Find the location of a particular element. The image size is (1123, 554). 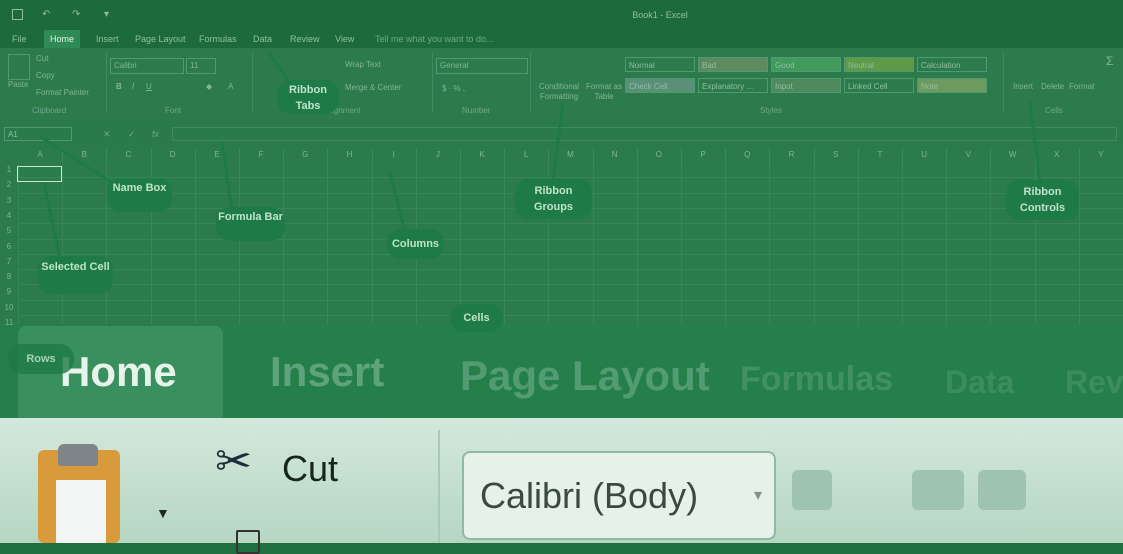

fx-icon: fx is located at coordinates (155, 134).